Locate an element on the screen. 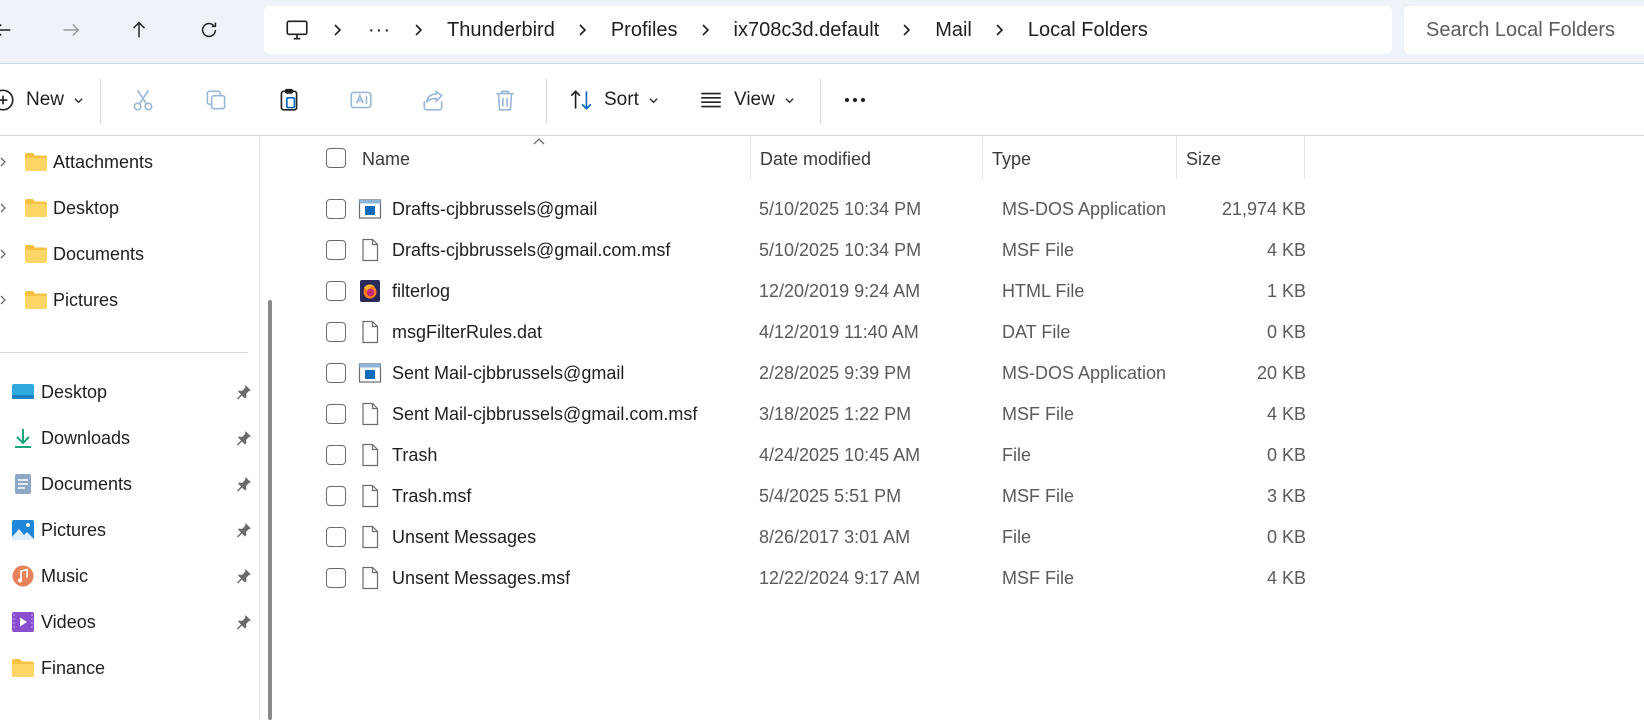 The image size is (1644, 720). refresh-icon is located at coordinates (209, 30).